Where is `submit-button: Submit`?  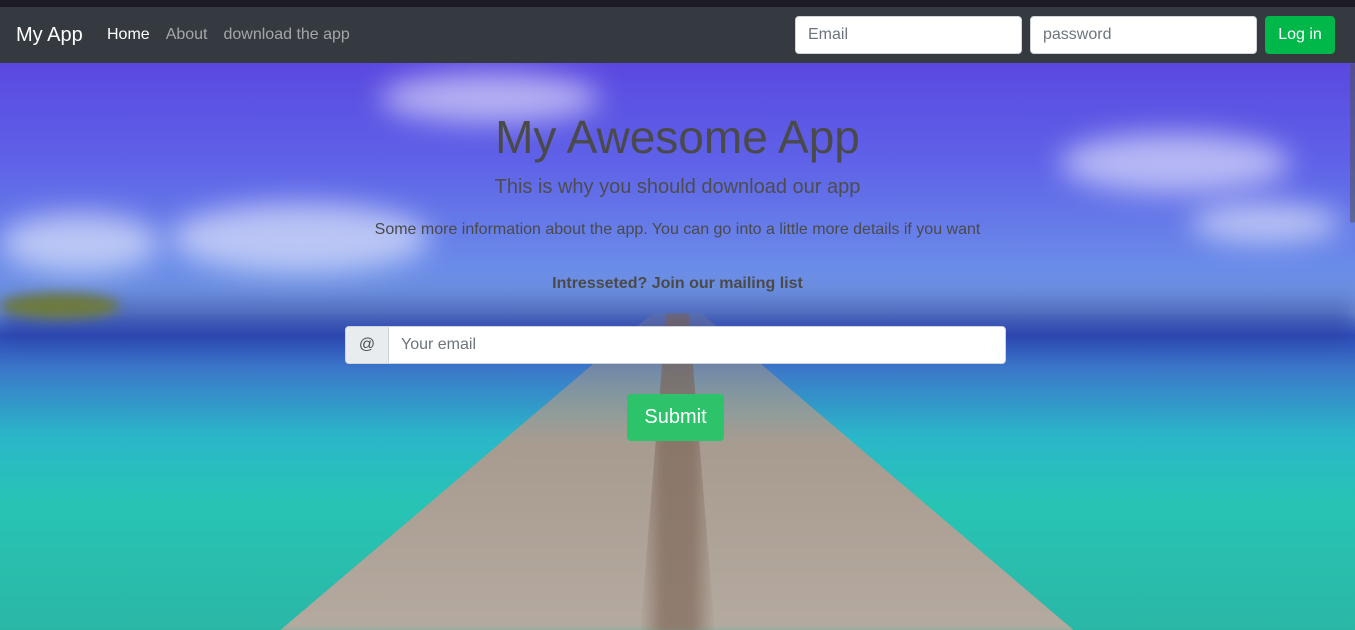
submit-button: Submit is located at coordinates (675, 417).